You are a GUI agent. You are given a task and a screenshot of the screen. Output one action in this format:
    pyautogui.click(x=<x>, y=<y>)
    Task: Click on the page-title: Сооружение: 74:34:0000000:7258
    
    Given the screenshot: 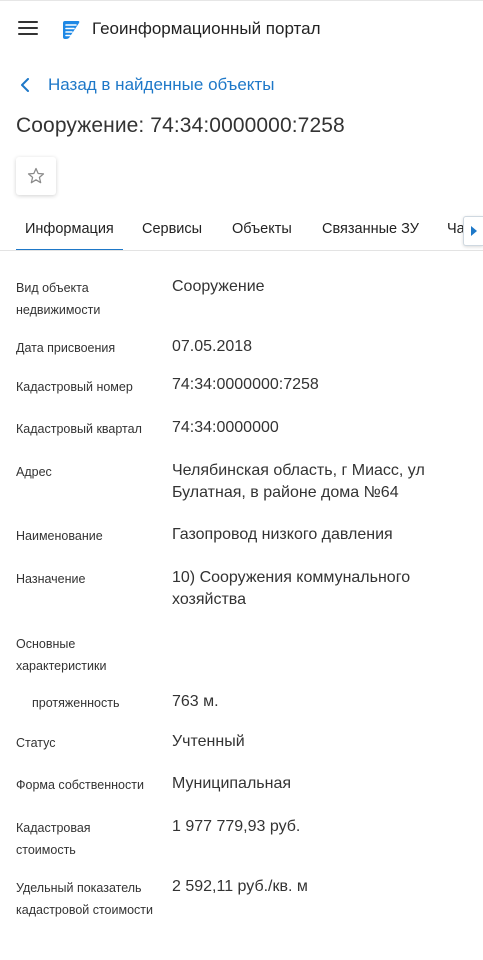 What is the action you would take?
    pyautogui.click(x=180, y=125)
    